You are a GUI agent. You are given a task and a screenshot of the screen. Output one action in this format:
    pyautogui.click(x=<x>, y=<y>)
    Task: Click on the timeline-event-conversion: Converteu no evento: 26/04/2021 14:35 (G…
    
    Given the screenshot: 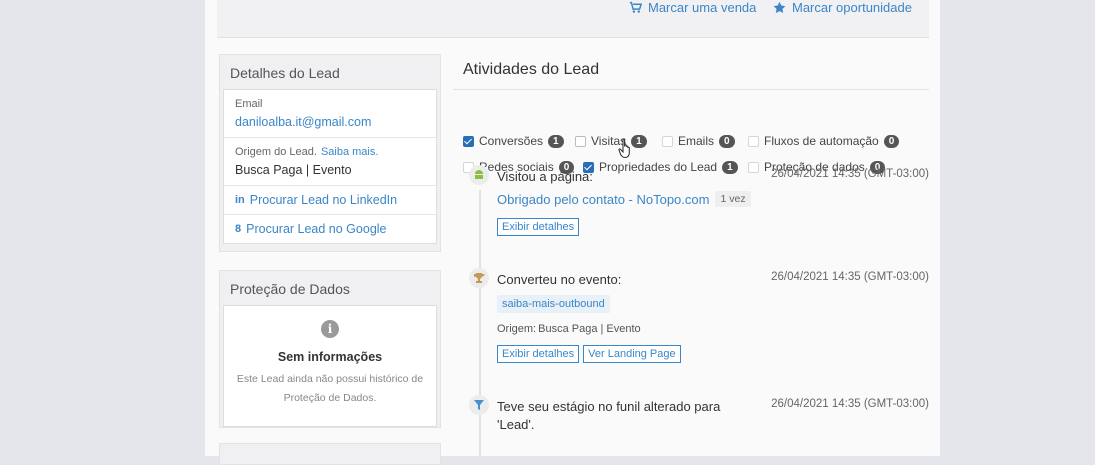 What is the action you would take?
    pyautogui.click(x=700, y=318)
    